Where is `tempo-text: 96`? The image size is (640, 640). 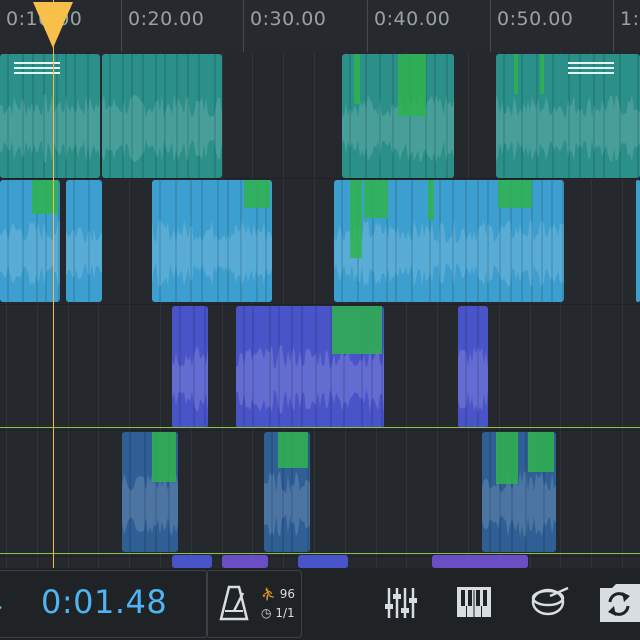 tempo-text: 96 is located at coordinates (287, 594).